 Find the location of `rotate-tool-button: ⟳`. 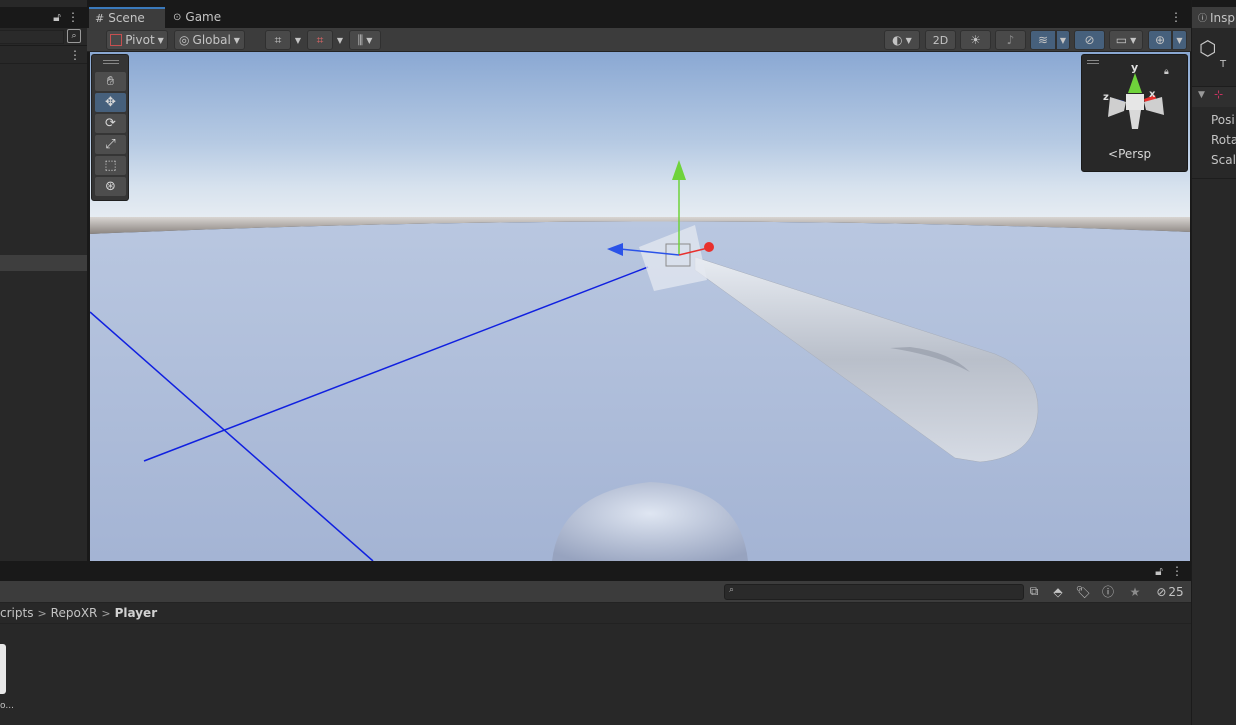

rotate-tool-button: ⟳ is located at coordinates (110, 123).